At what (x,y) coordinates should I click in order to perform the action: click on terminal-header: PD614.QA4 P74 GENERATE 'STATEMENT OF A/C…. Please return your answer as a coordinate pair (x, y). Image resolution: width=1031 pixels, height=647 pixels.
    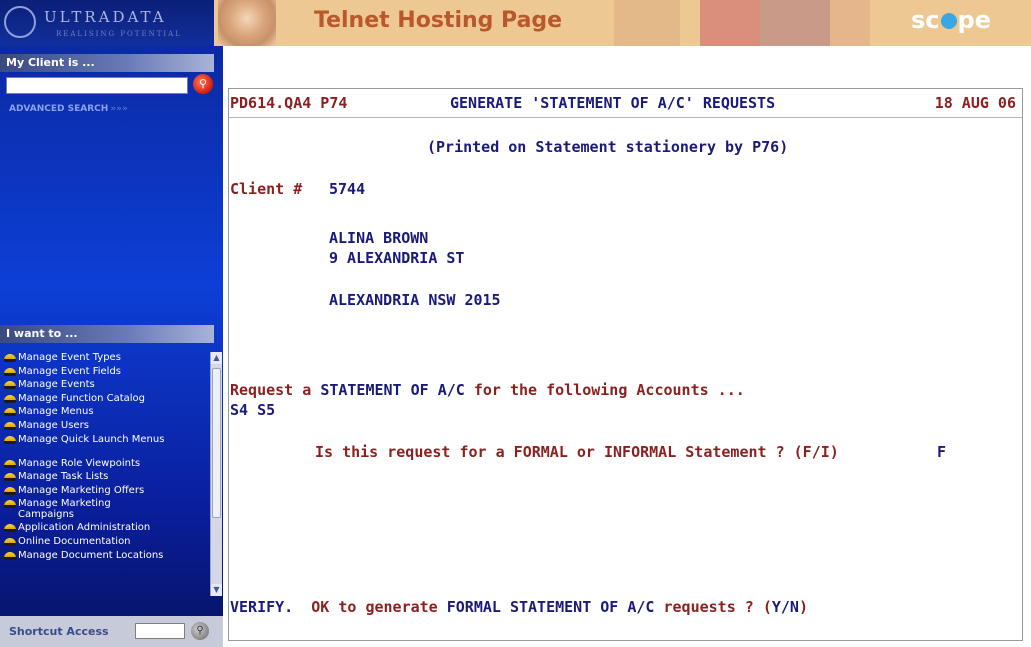
    Looking at the image, I should click on (625, 103).